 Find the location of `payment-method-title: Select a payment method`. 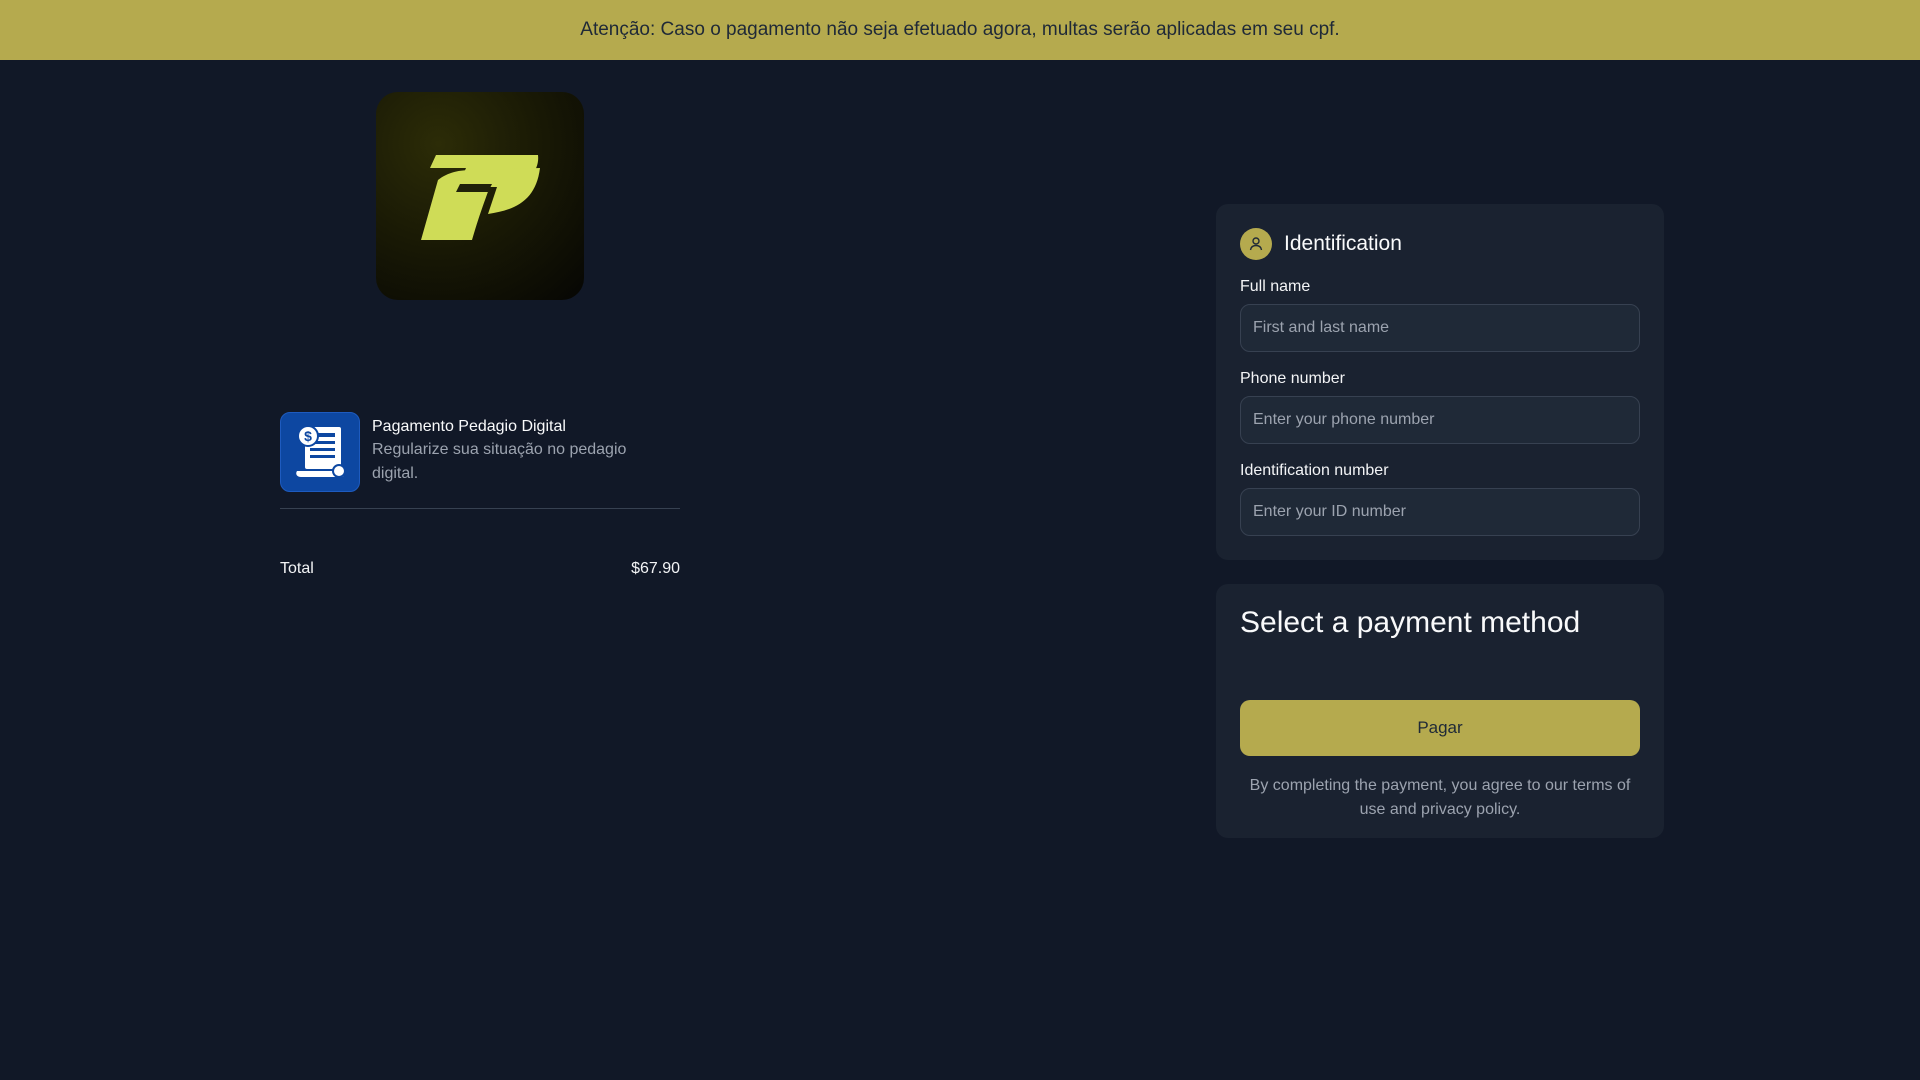

payment-method-title: Select a payment method is located at coordinates (1410, 622).